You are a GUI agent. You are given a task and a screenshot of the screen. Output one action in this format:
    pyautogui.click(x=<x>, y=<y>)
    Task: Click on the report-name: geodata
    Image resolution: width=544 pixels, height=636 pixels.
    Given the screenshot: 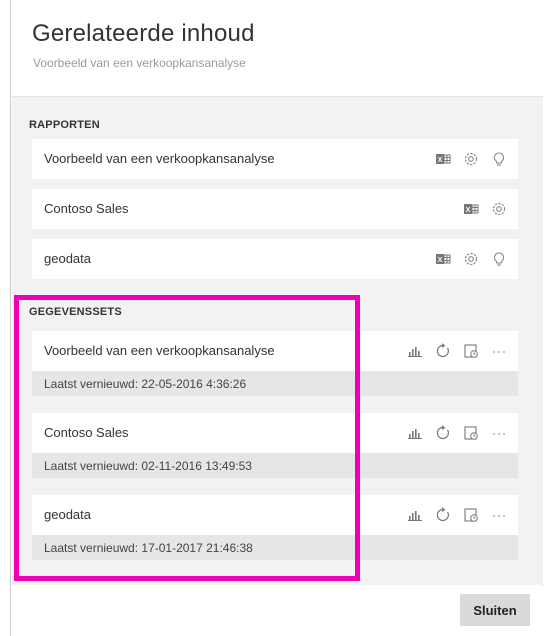 What is the action you would take?
    pyautogui.click(x=67, y=258)
    